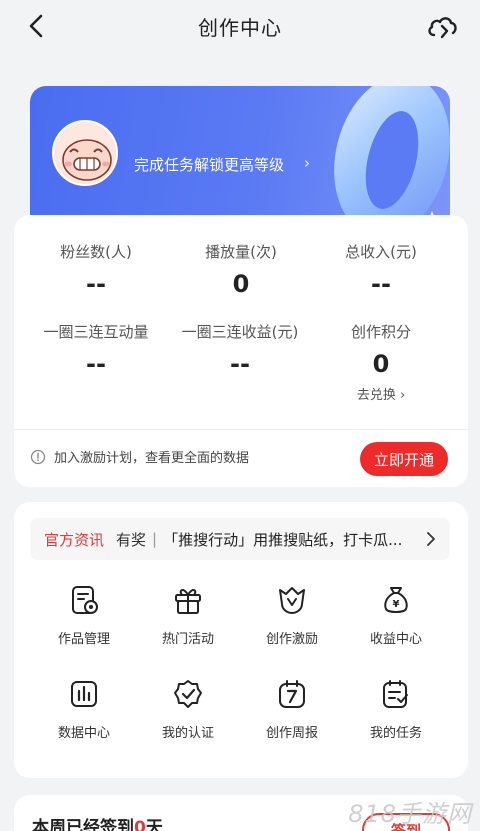 Image resolution: width=480 pixels, height=831 pixels. What do you see at coordinates (187, 639) in the screenshot?
I see `tool-label: 热门活动` at bounding box center [187, 639].